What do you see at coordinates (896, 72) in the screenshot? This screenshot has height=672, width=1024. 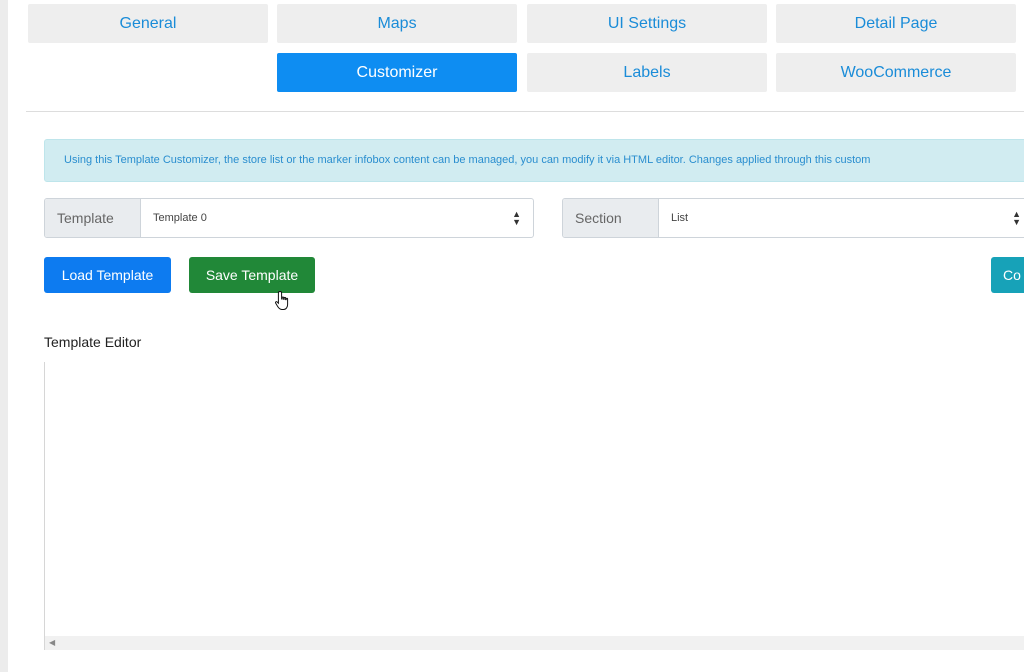 I see `tab-woocommerce: WooCommerce` at bounding box center [896, 72].